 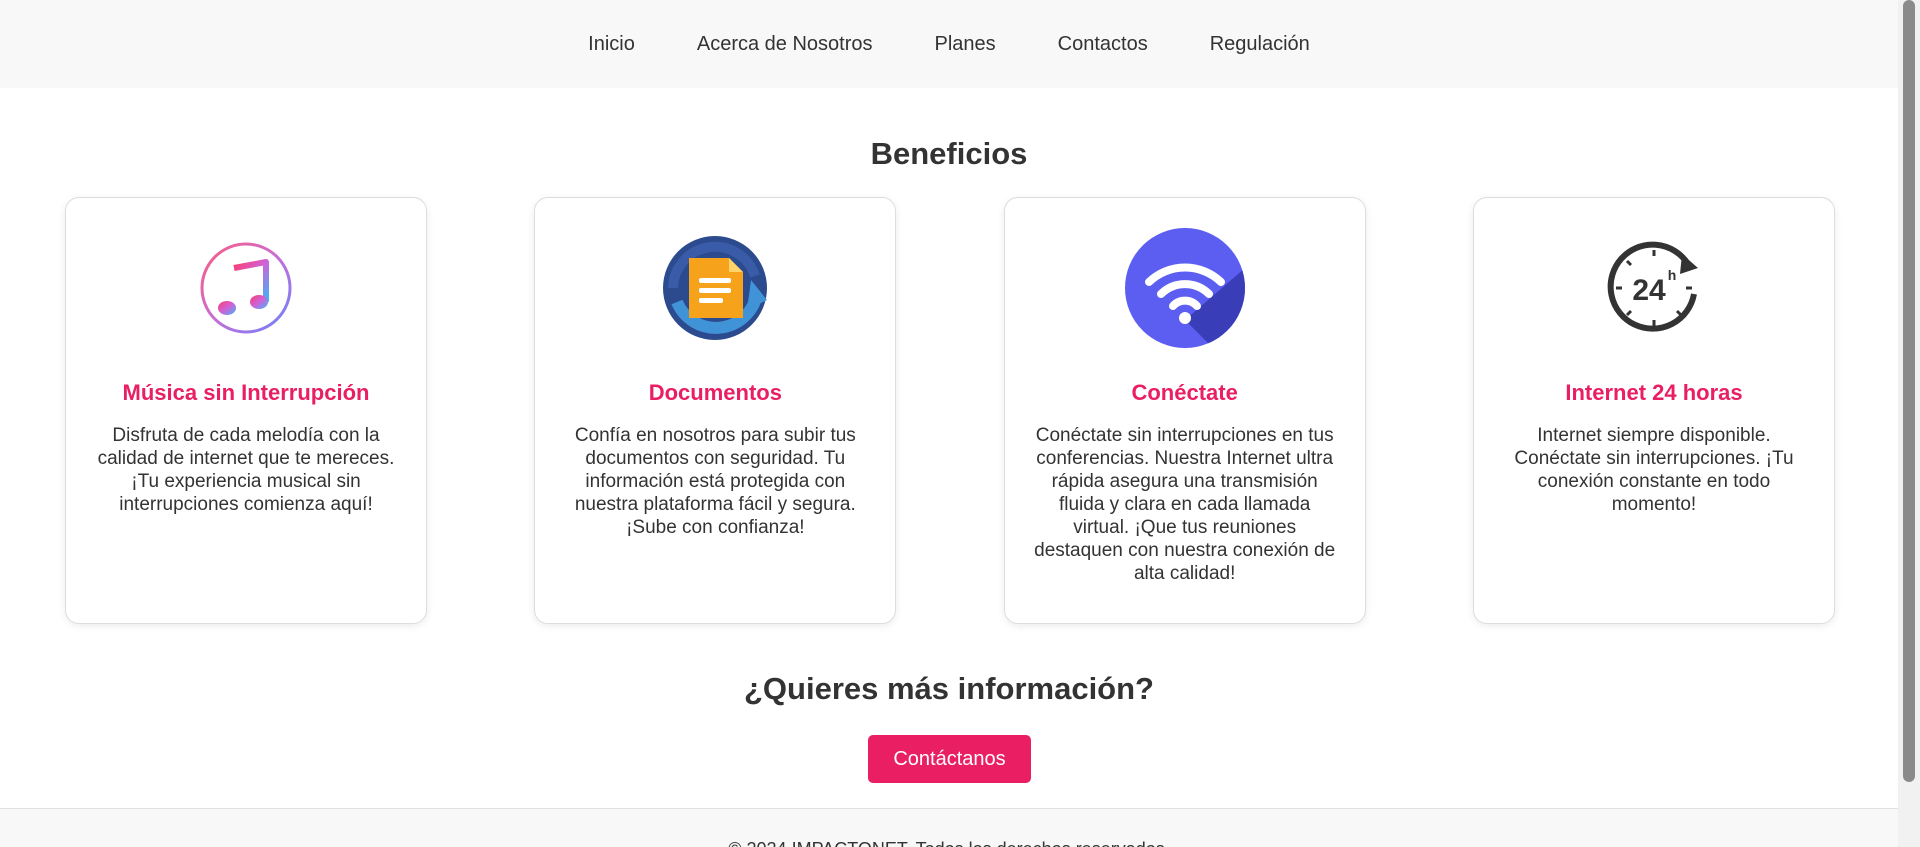 What do you see at coordinates (1103, 44) in the screenshot?
I see `nav-item-contactos: Contactos` at bounding box center [1103, 44].